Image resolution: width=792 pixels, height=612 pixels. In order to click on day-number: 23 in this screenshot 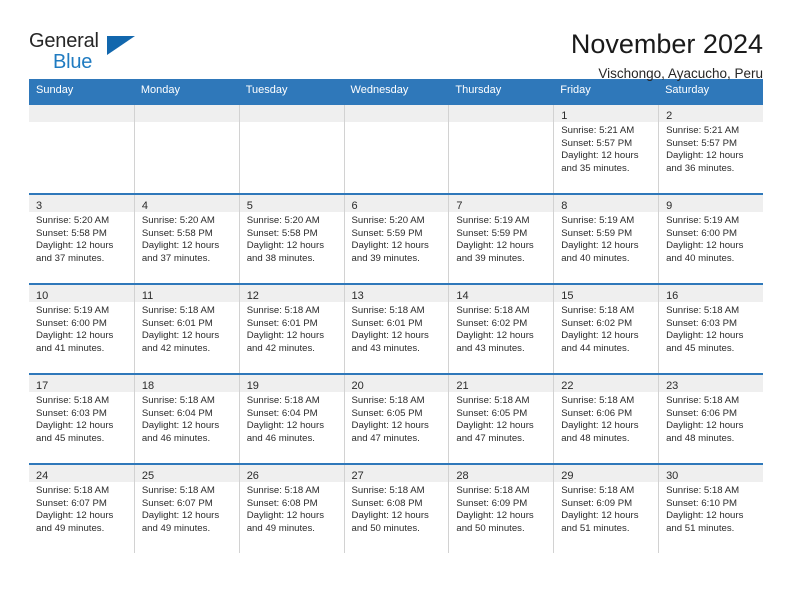, I will do `click(672, 386)`.